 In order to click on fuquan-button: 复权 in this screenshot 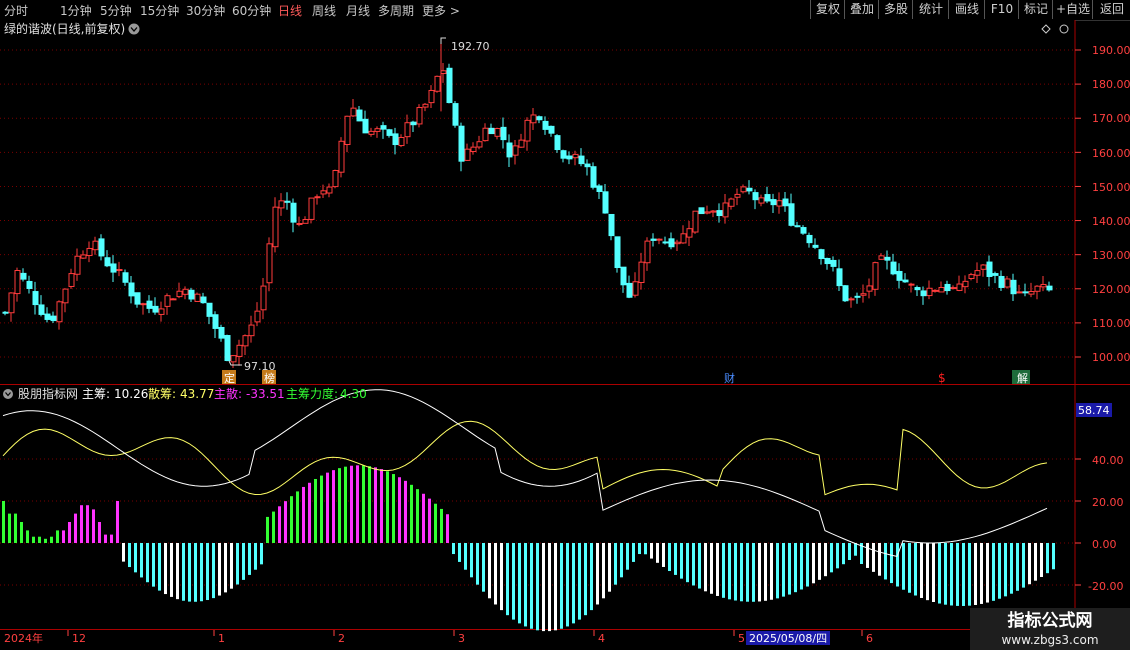, I will do `click(827, 9)`.